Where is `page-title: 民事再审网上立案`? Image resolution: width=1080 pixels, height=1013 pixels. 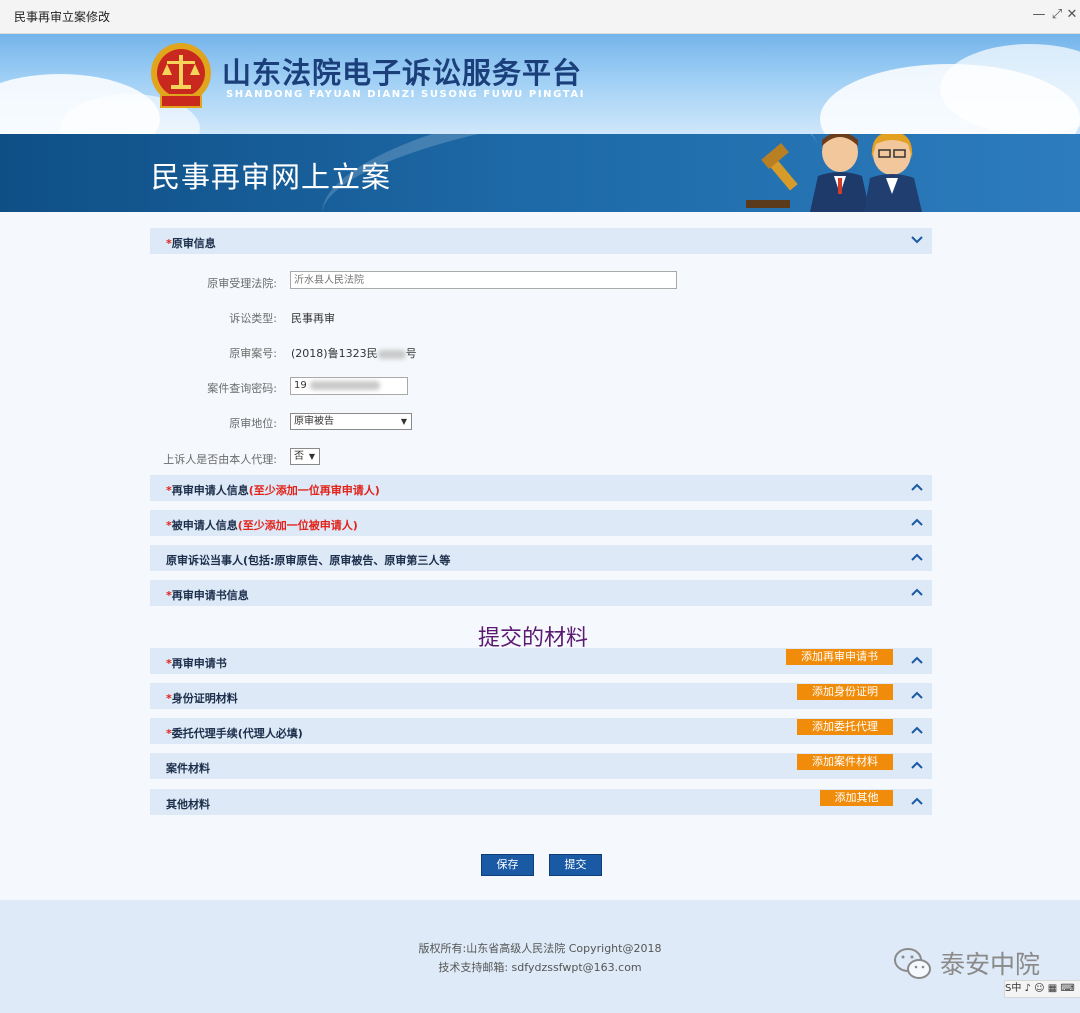
page-title: 民事再审网上立案 is located at coordinates (271, 177).